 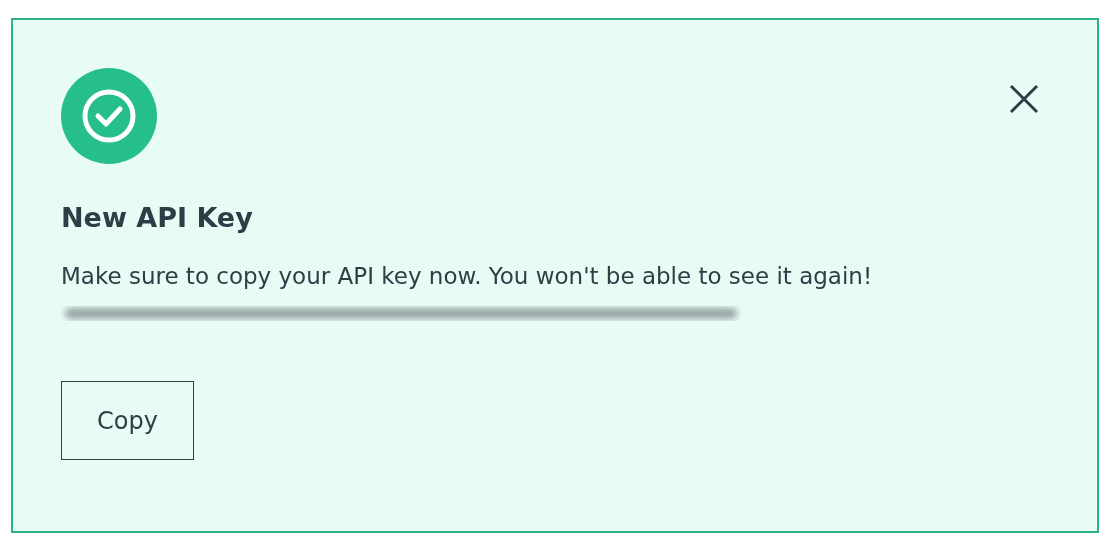 What do you see at coordinates (127, 420) in the screenshot?
I see `copy-button: Copy` at bounding box center [127, 420].